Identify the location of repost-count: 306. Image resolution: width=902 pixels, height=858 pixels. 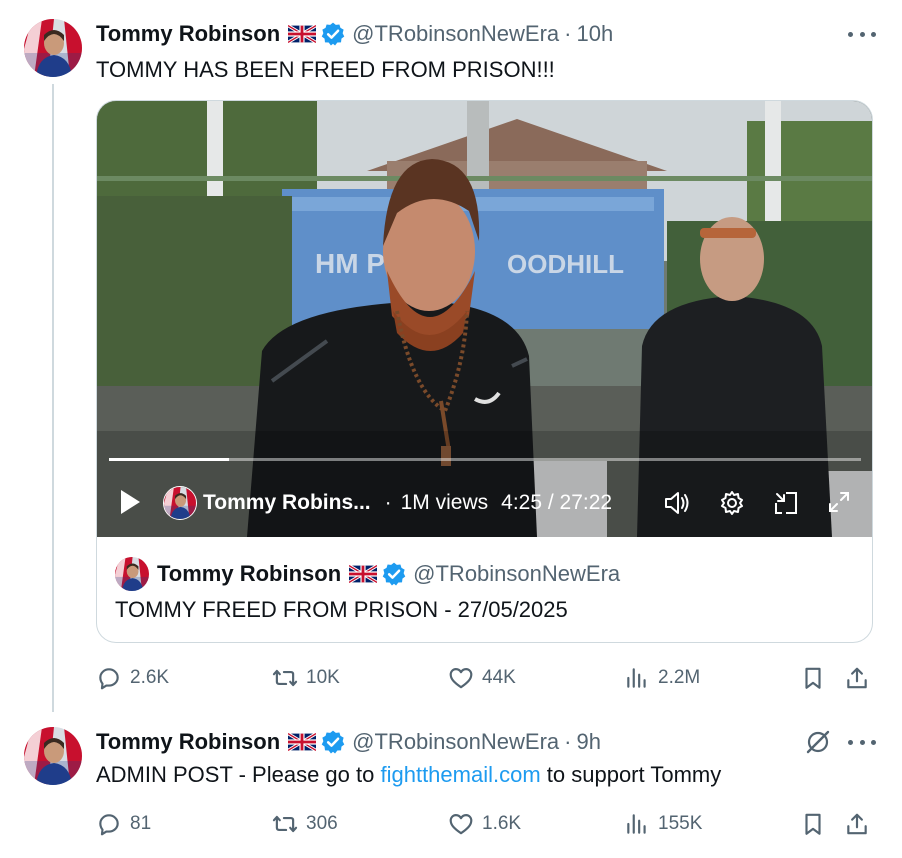
(322, 823).